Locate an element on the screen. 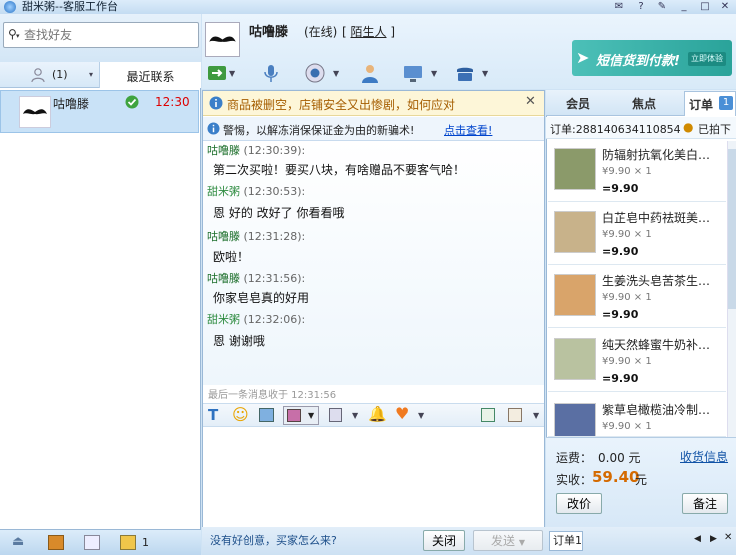 This screenshot has height=555, width=736. font-icon: T is located at coordinates (213, 415).